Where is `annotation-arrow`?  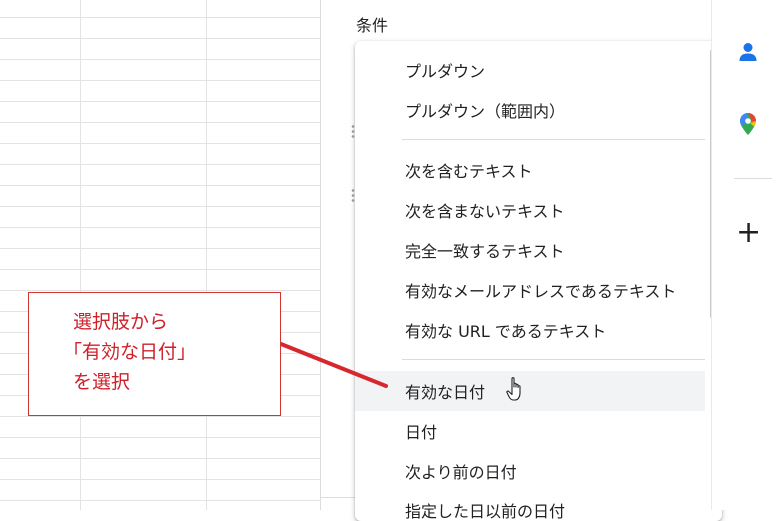
annotation-arrow is located at coordinates (333, 365).